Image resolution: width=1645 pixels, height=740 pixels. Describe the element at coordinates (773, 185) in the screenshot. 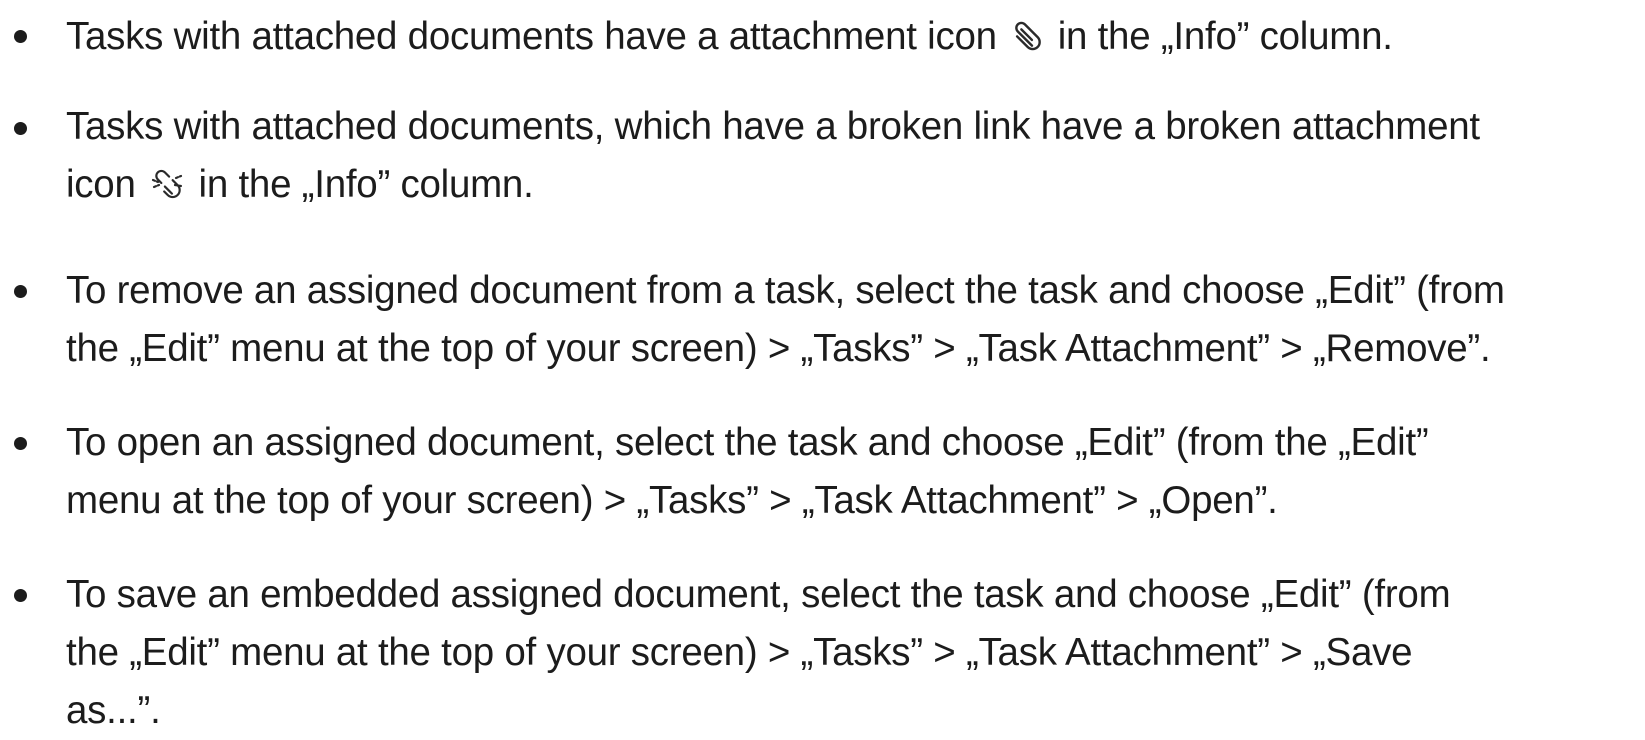

I see `text-line: icon in the „Info” column.` at that location.